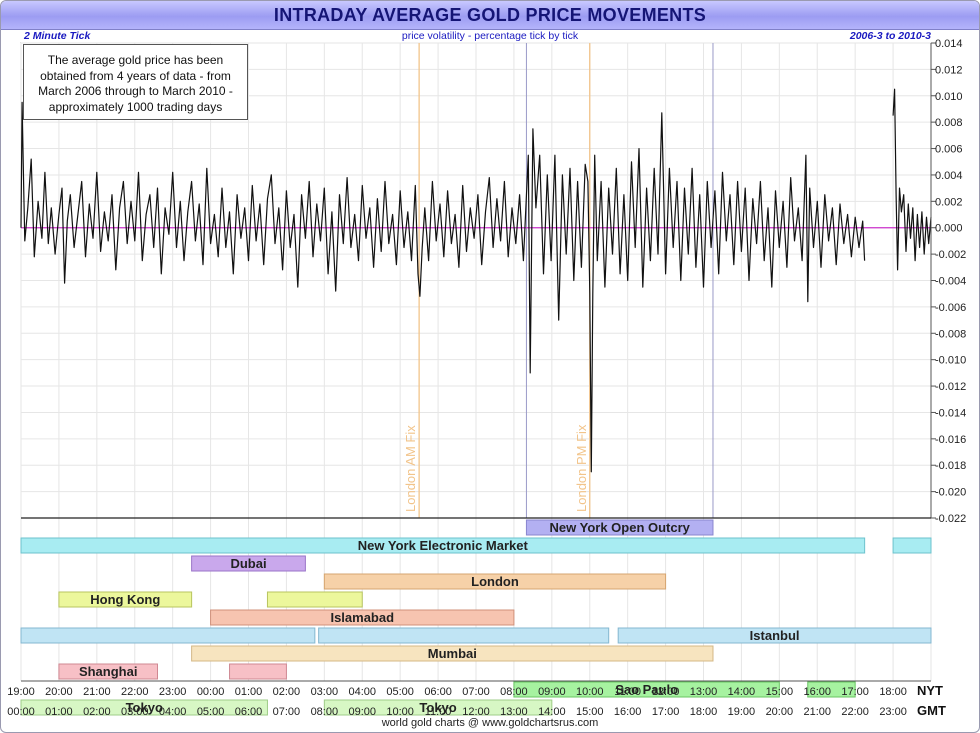  I want to click on x-tick-label-nyt: 09:00, so click(552, 692).